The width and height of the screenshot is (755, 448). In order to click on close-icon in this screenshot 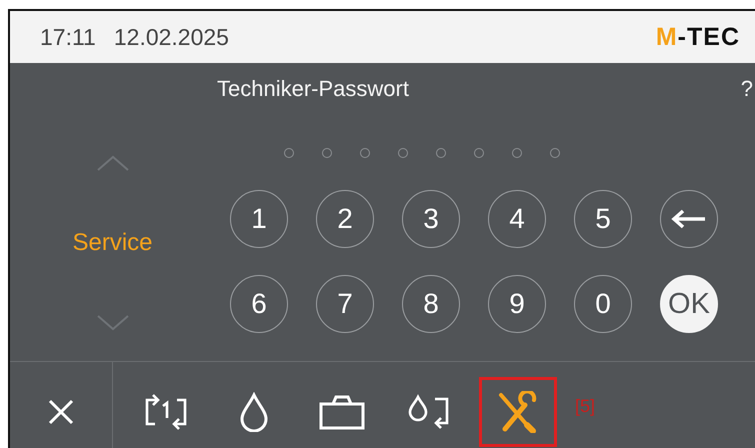, I will do `click(61, 412)`.